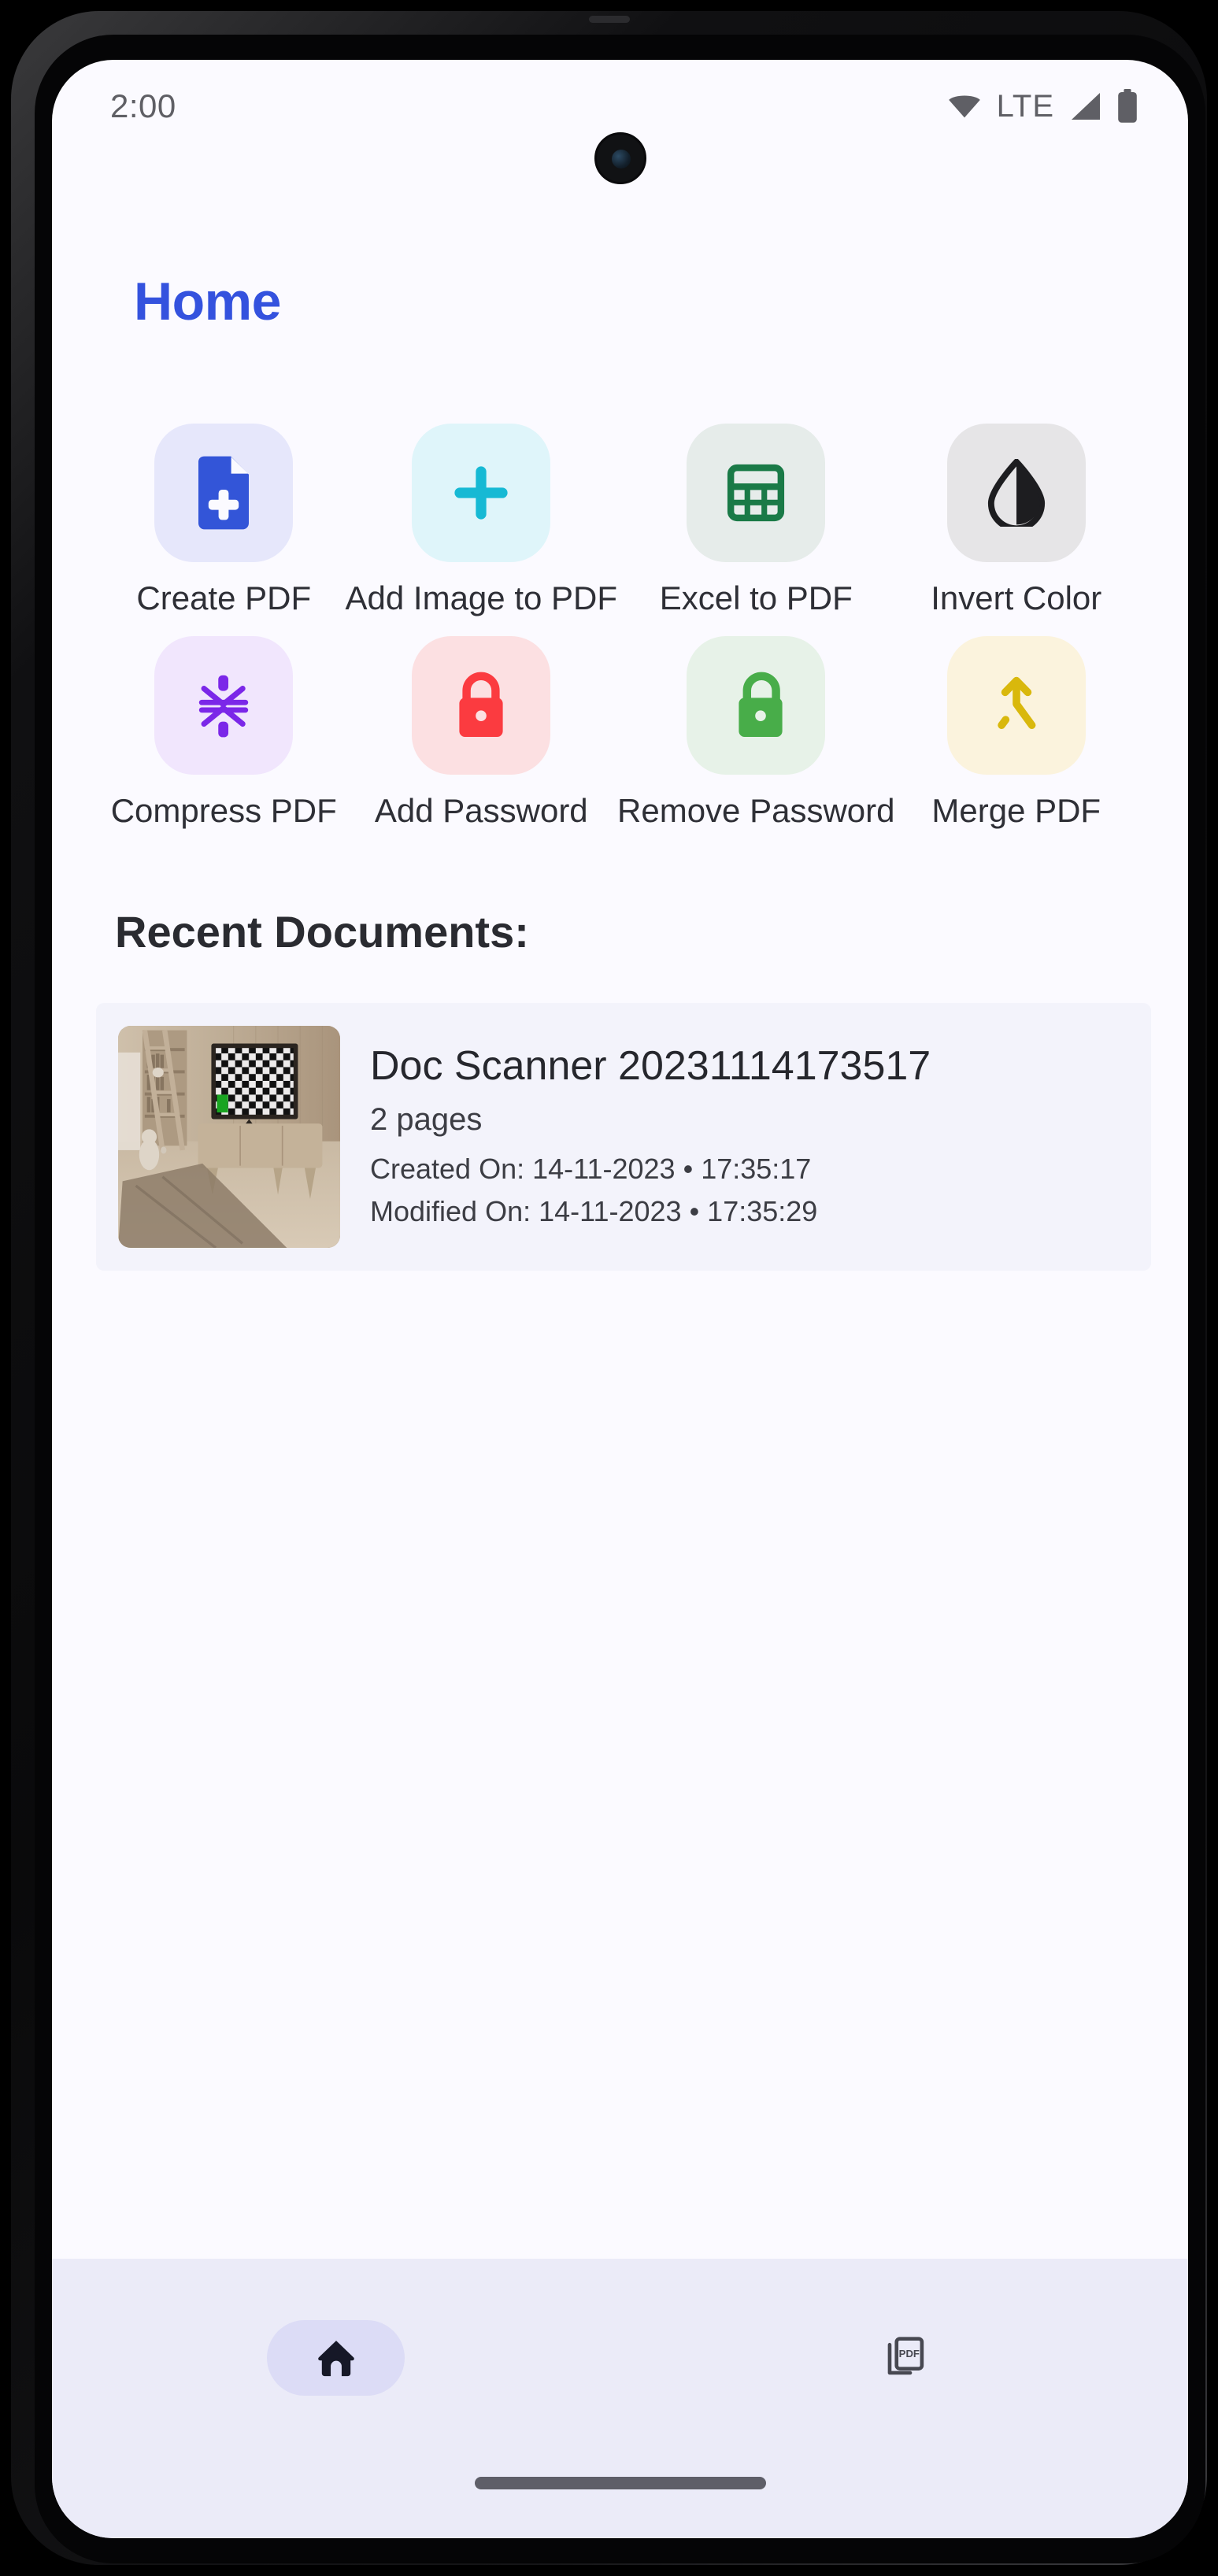 This screenshot has height=2576, width=1218. I want to click on tool-add-image-to-pdf: Add Image to PDF, so click(482, 520).